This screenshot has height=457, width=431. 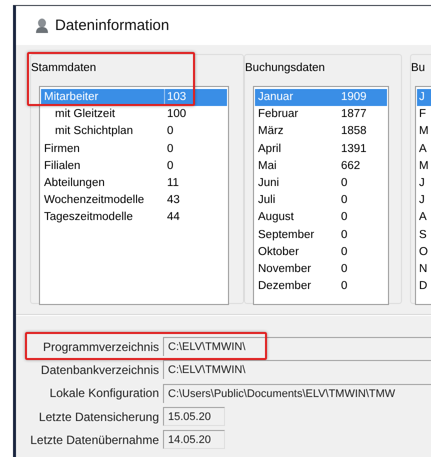 What do you see at coordinates (134, 201) in the screenshot?
I see `list-row: Wochenzeitmodelle 43` at bounding box center [134, 201].